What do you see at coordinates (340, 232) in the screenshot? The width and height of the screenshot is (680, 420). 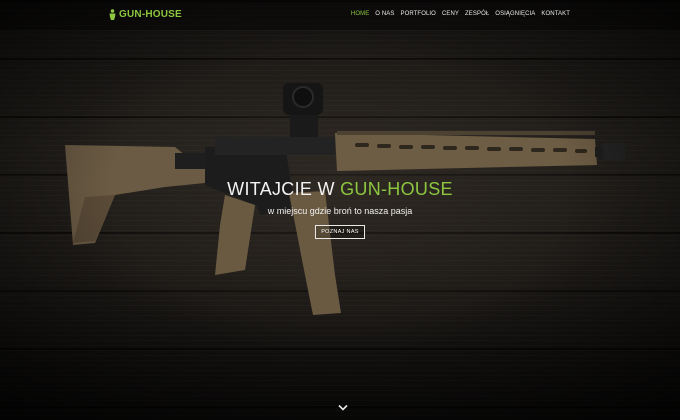 I see `poznaj-nas-button: POZNAJ NAS` at bounding box center [340, 232].